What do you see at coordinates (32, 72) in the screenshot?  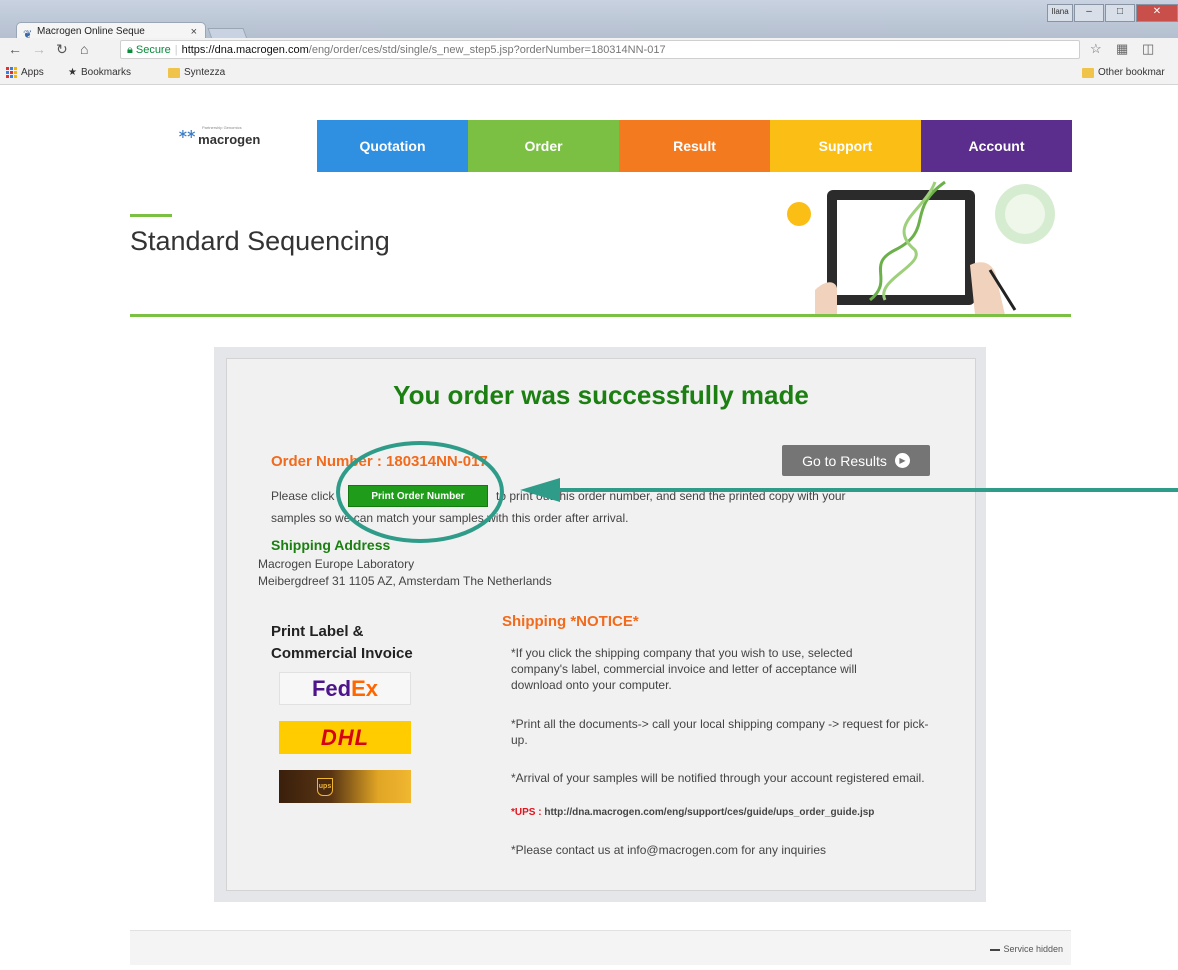 I see `bookmark-apps-label: Apps` at bounding box center [32, 72].